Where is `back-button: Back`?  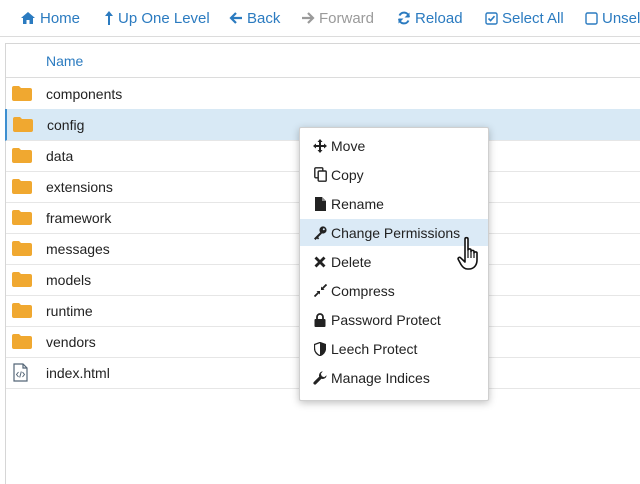
back-button: Back is located at coordinates (254, 18).